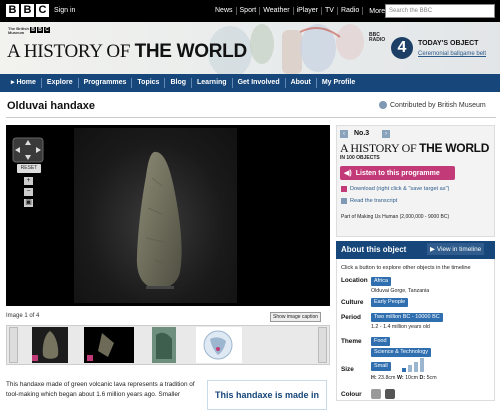 This screenshot has height=410, width=500. I want to click on depth-label: D:, so click(422, 378).